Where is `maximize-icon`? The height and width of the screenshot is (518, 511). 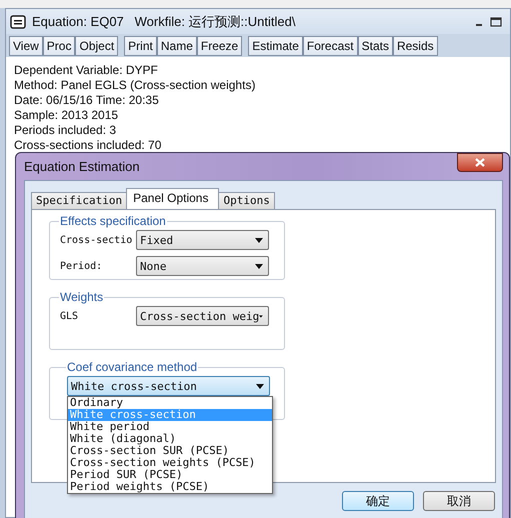
maximize-icon is located at coordinates (496, 21).